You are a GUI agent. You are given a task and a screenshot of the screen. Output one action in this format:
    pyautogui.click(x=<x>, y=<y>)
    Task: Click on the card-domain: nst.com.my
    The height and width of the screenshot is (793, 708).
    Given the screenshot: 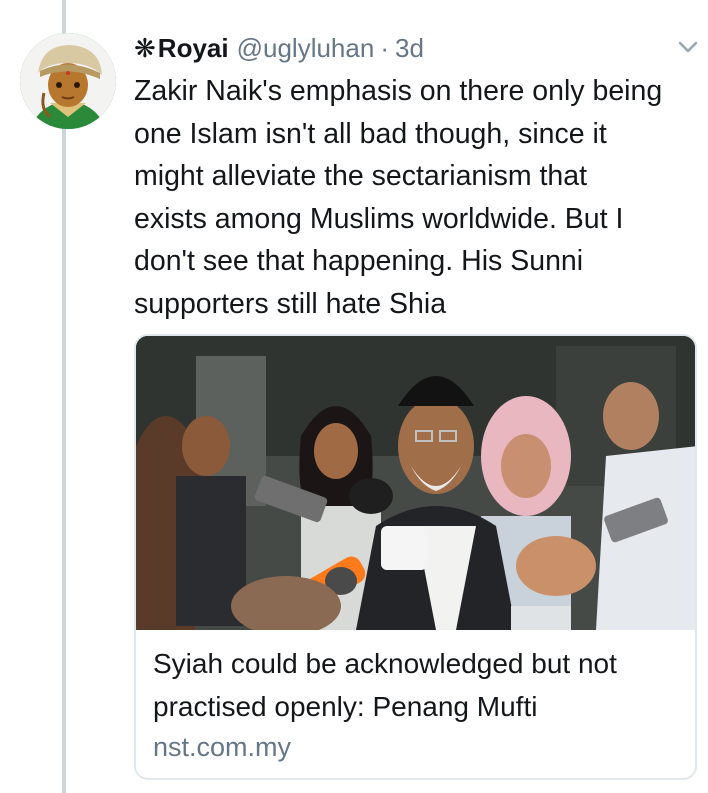 What is the action you would take?
    pyautogui.click(x=222, y=747)
    